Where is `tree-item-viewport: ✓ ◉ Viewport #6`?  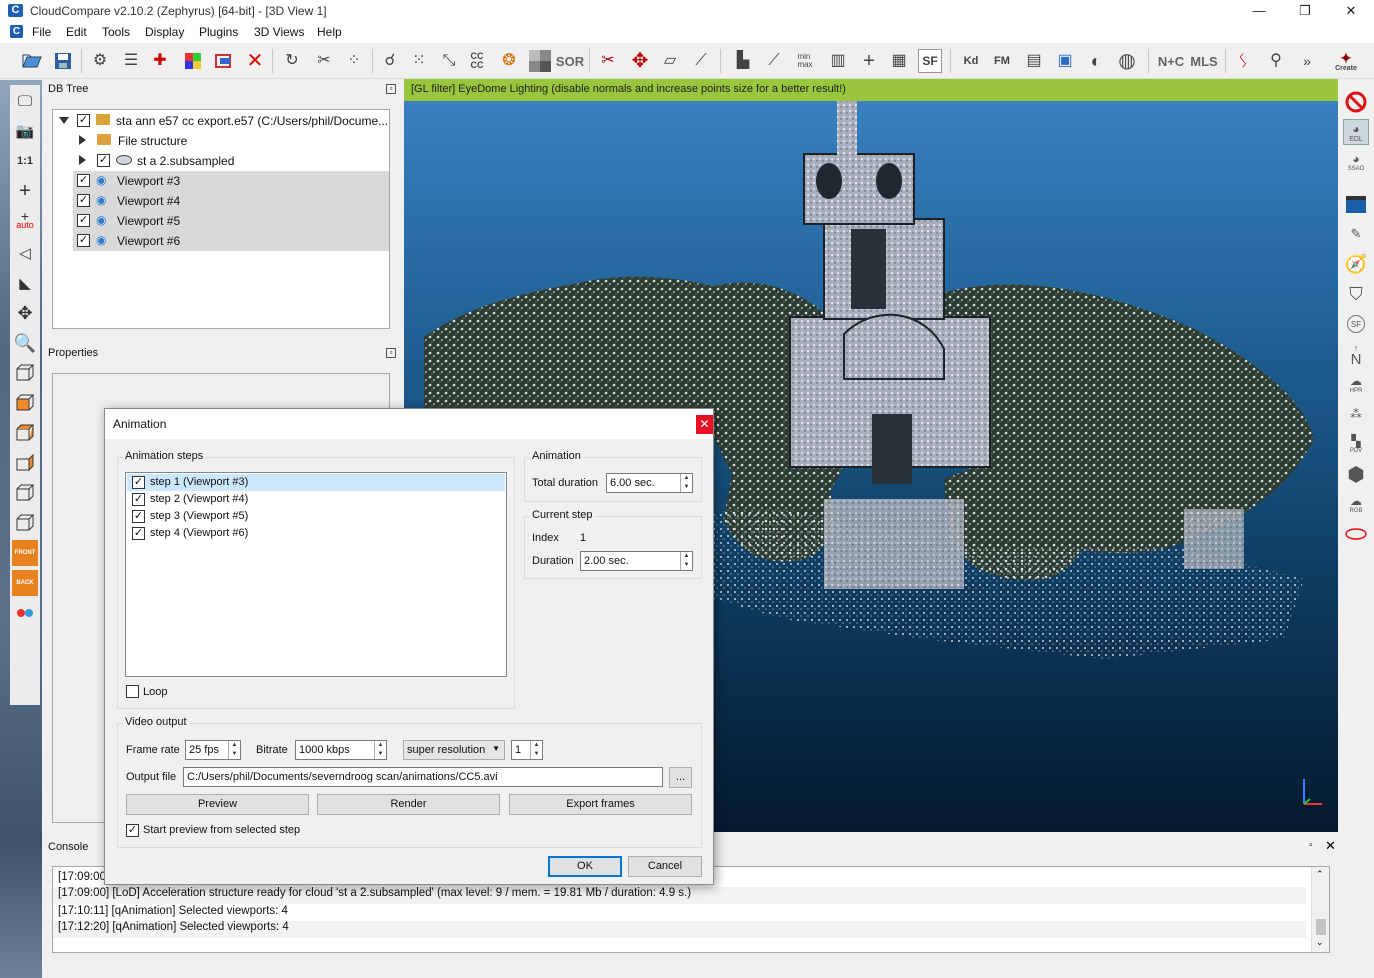
tree-item-viewport: ✓ ◉ Viewport #6 is located at coordinates (231, 241).